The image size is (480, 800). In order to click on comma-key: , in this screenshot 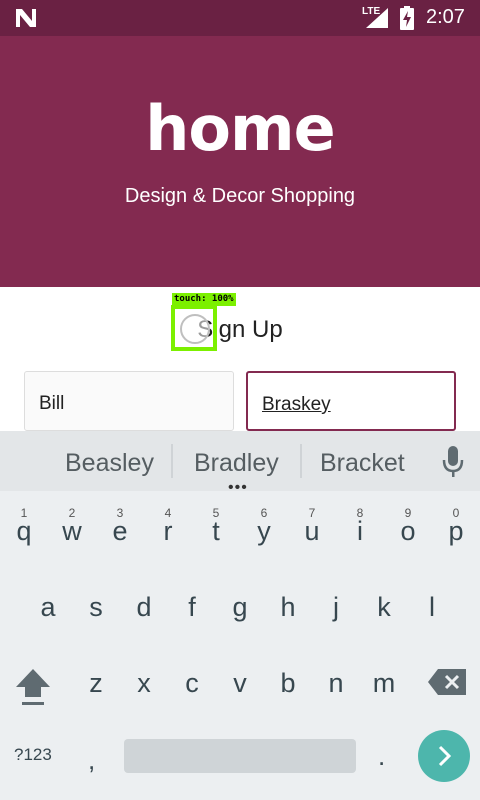, I will do `click(91, 760)`.